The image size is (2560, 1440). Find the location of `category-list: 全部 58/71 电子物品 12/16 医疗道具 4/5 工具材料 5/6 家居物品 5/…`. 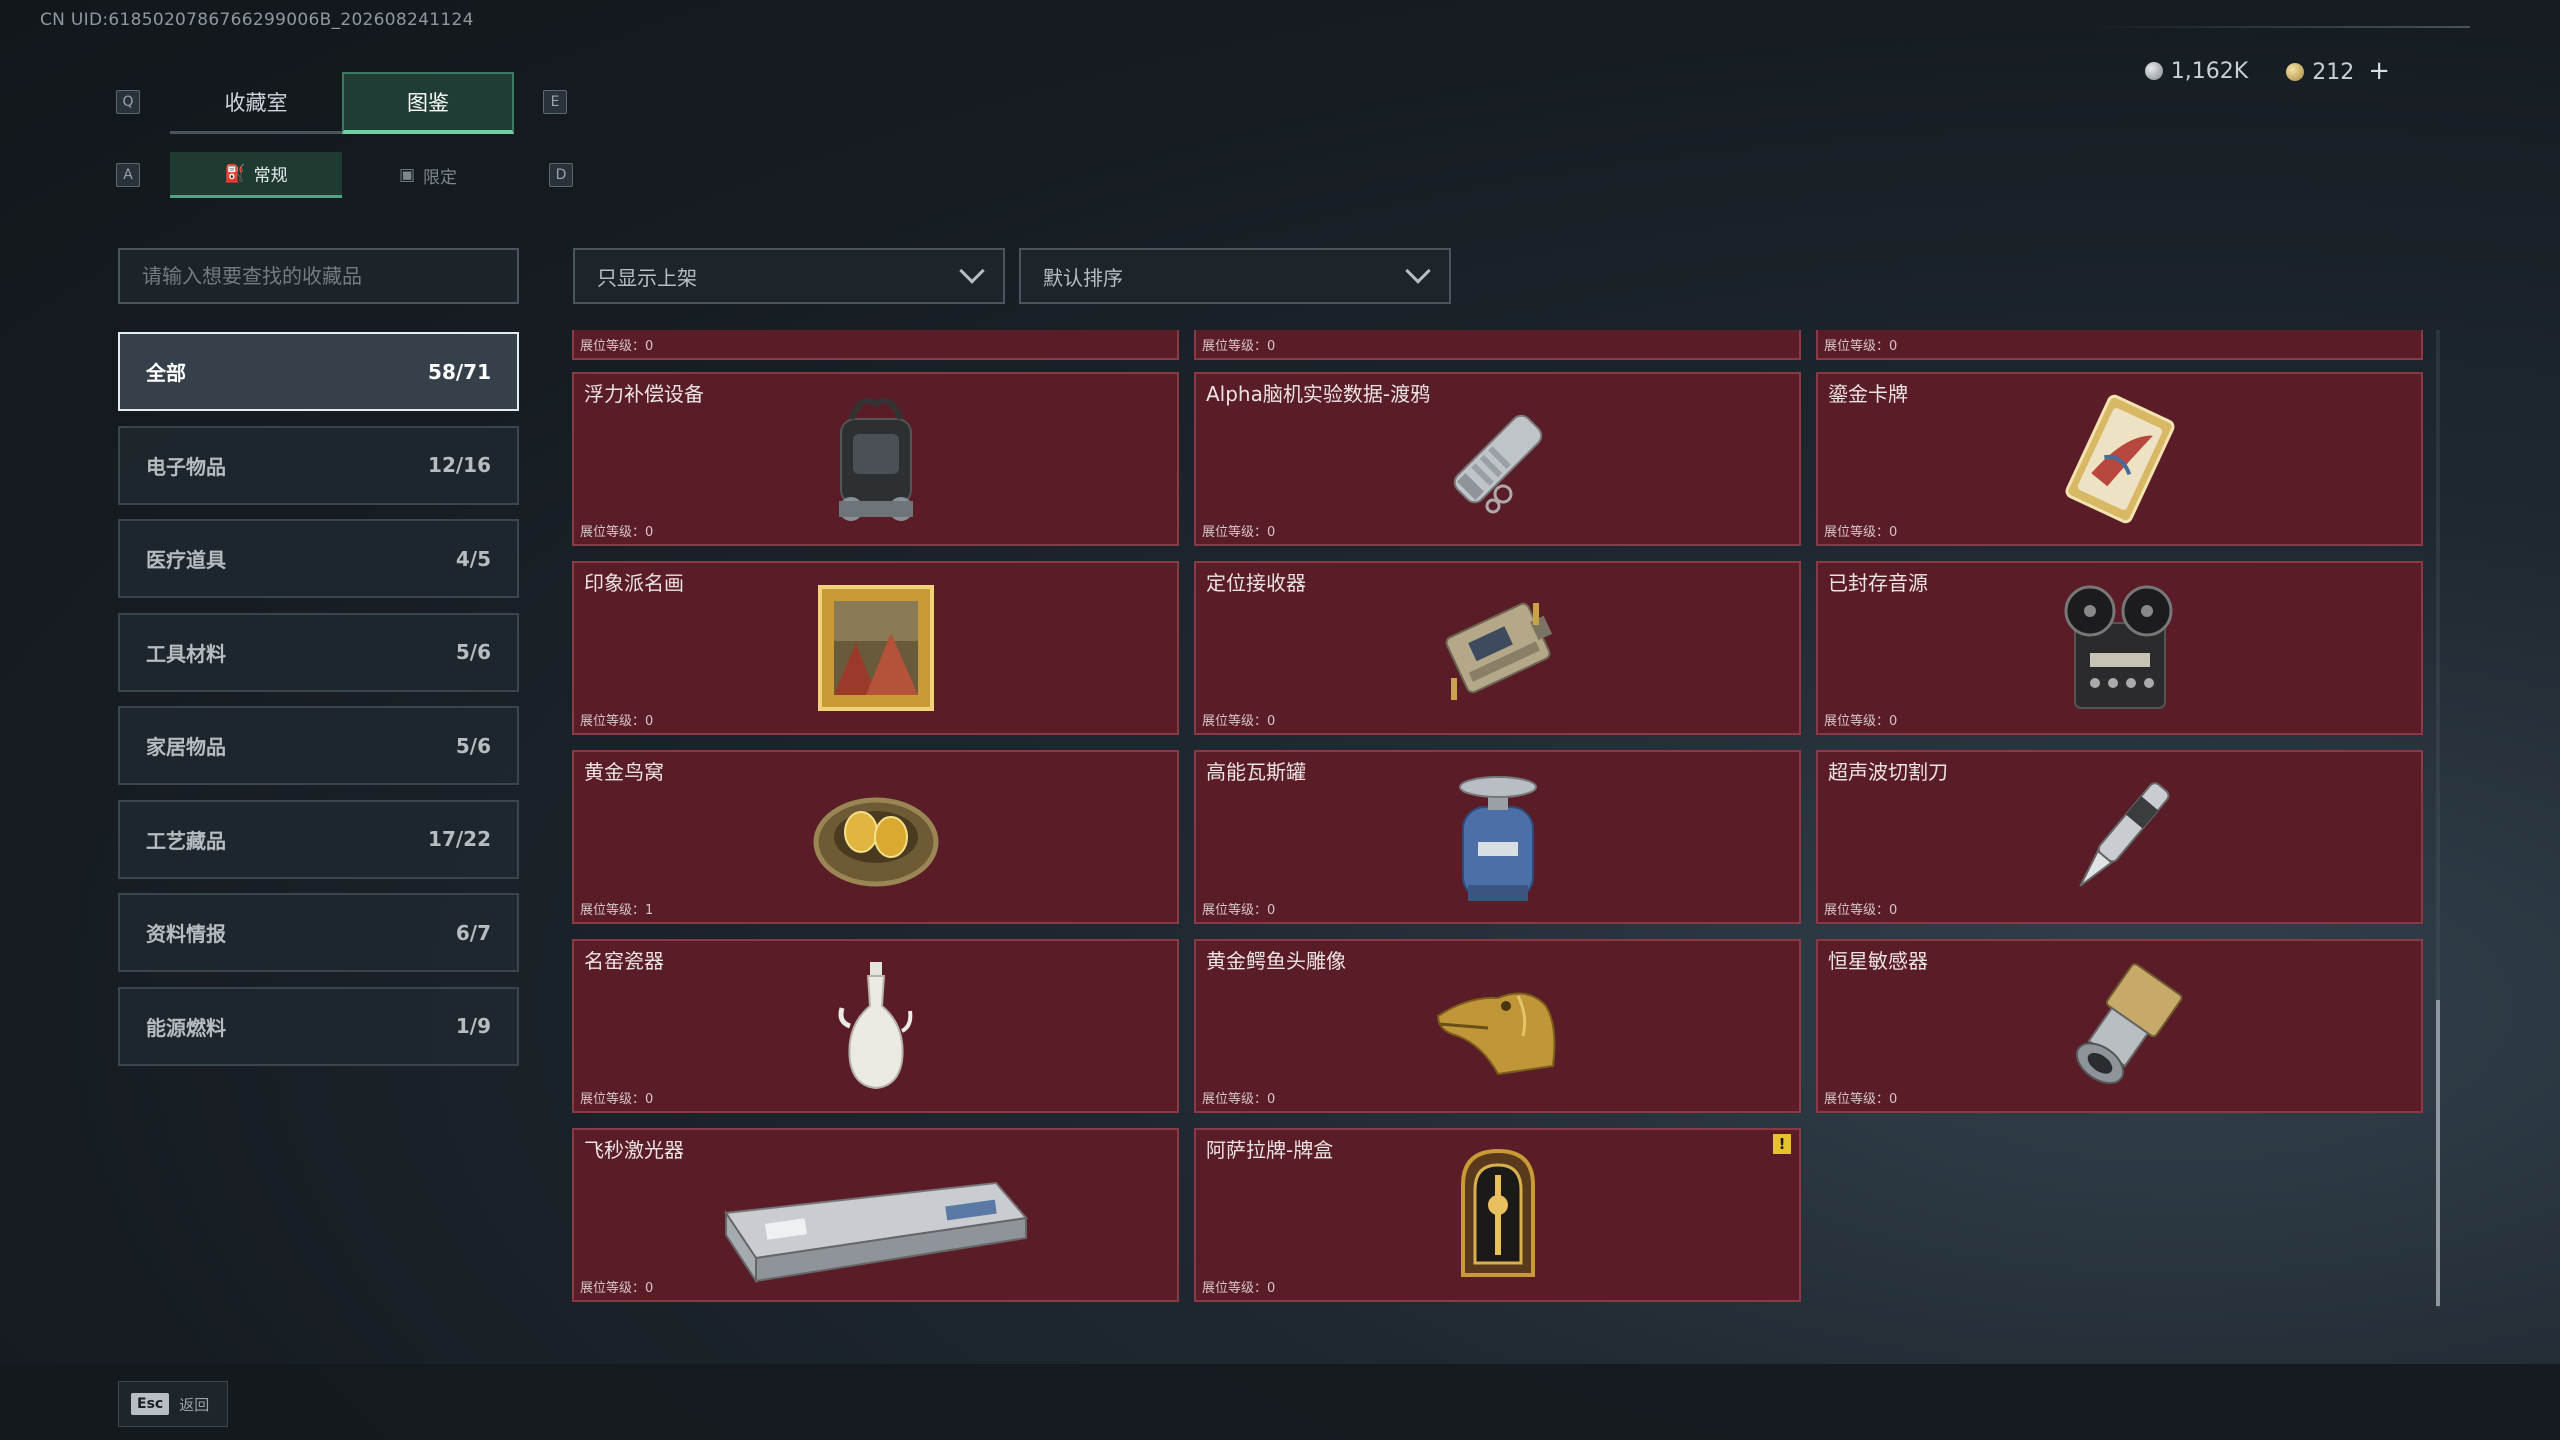

category-list: 全部 58/71 电子物品 12/16 医疗道具 4/5 工具材料 5/6 家居物品 5/… is located at coordinates (318, 706).